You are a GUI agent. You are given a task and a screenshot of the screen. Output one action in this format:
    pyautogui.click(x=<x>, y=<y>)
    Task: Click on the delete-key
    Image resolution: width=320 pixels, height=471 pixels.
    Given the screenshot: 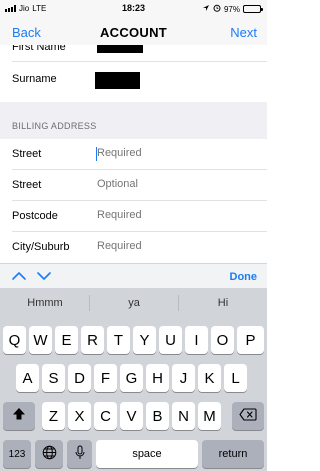 What is the action you would take?
    pyautogui.click(x=248, y=416)
    